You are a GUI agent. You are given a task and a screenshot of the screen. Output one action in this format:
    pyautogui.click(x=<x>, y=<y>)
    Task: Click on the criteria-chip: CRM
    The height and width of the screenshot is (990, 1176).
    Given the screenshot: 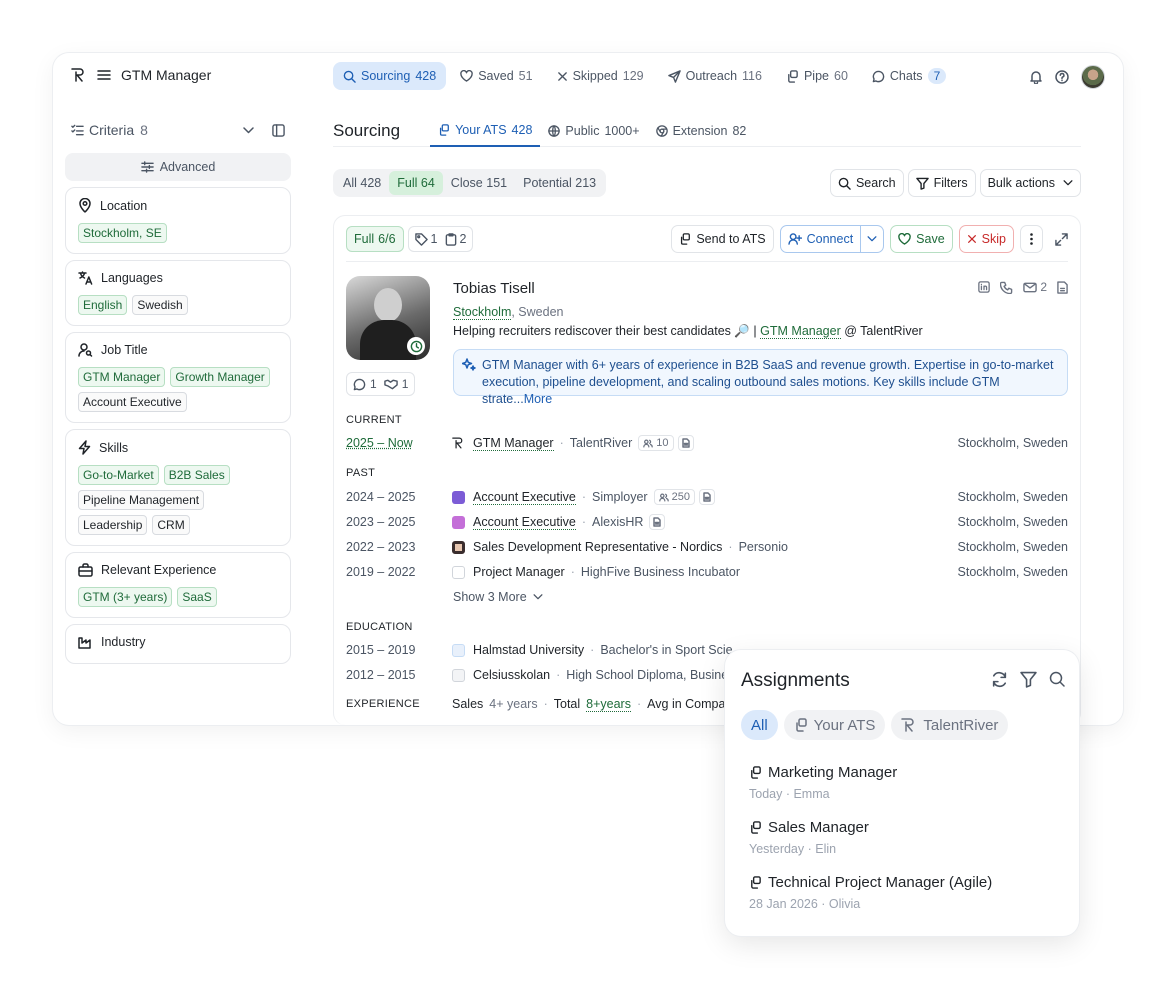 What is the action you would take?
    pyautogui.click(x=171, y=525)
    